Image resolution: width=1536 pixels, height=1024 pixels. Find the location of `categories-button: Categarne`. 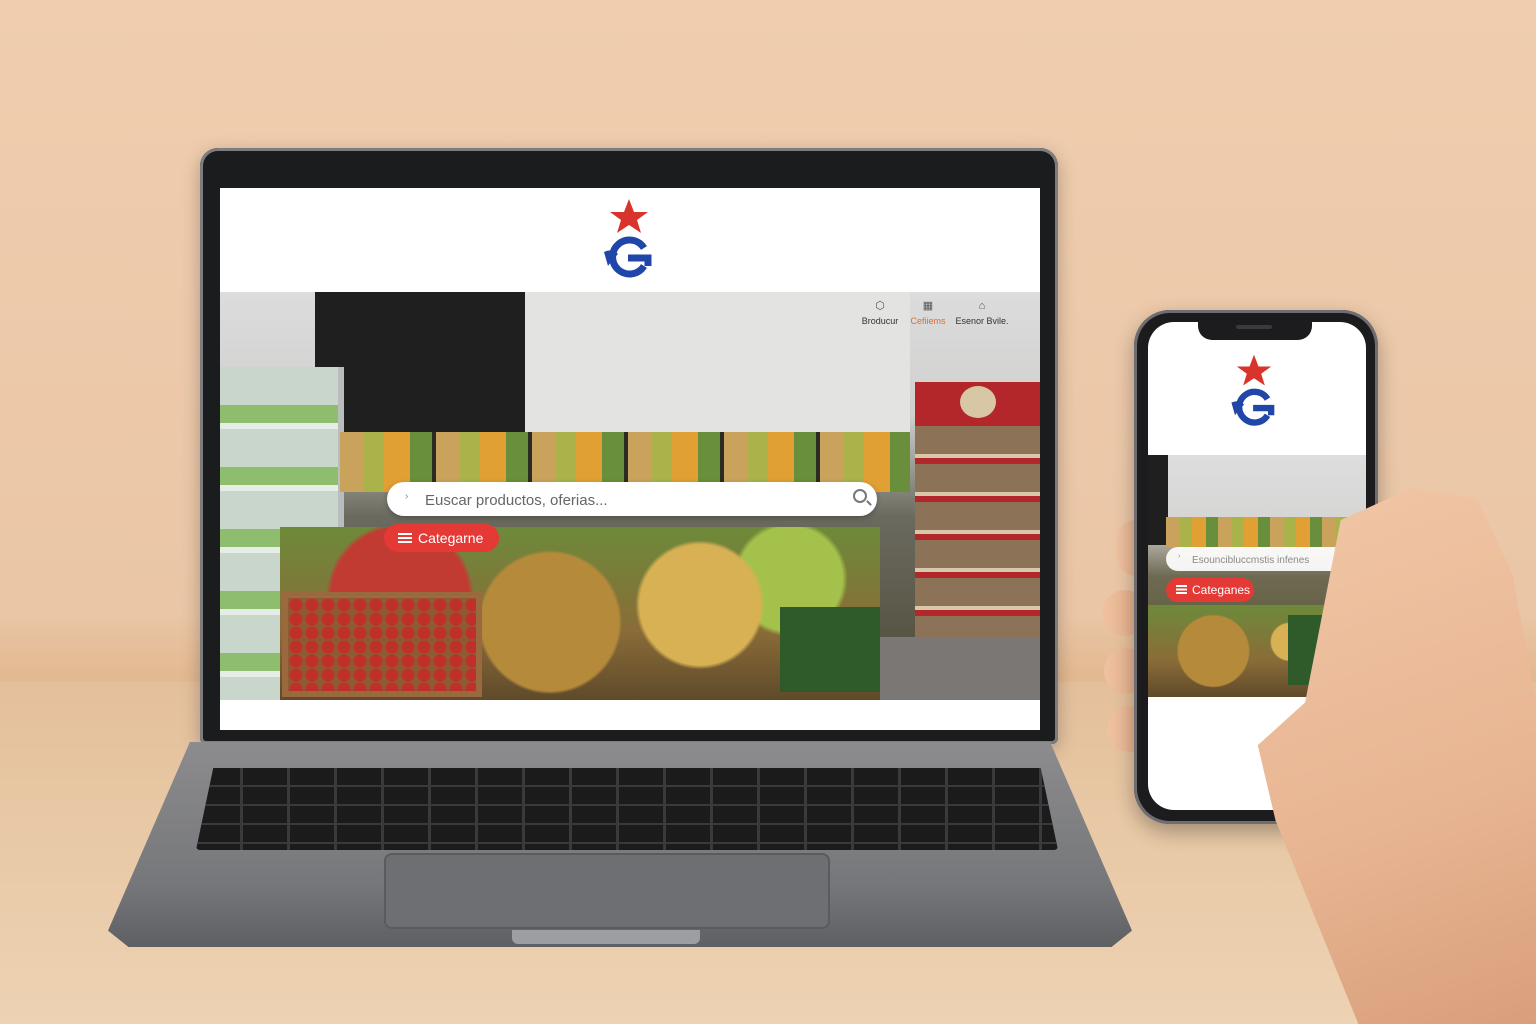

categories-button: Categarne is located at coordinates (441, 538).